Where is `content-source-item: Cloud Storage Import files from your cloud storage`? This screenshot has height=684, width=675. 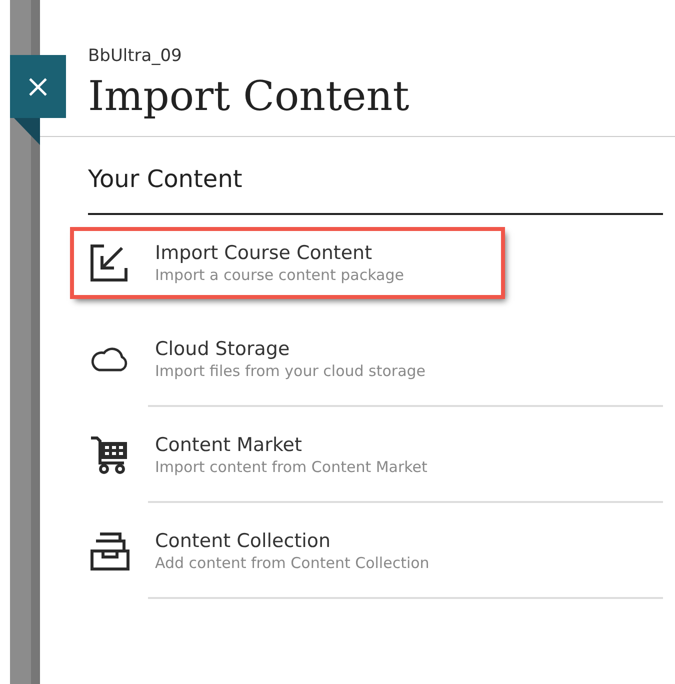
content-source-item: Cloud Storage Import files from your cloud storage is located at coordinates (375, 359).